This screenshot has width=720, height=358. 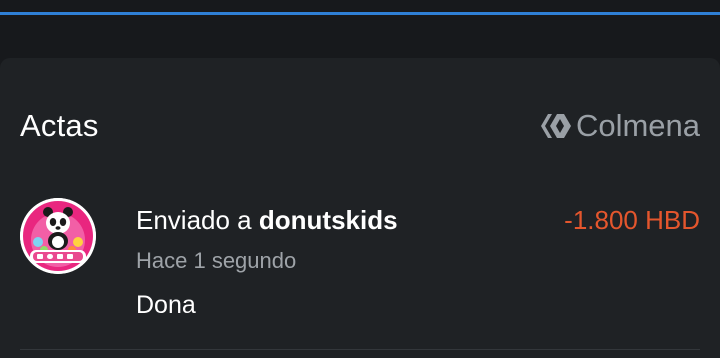 I want to click on brand: Colmena, so click(x=619, y=126).